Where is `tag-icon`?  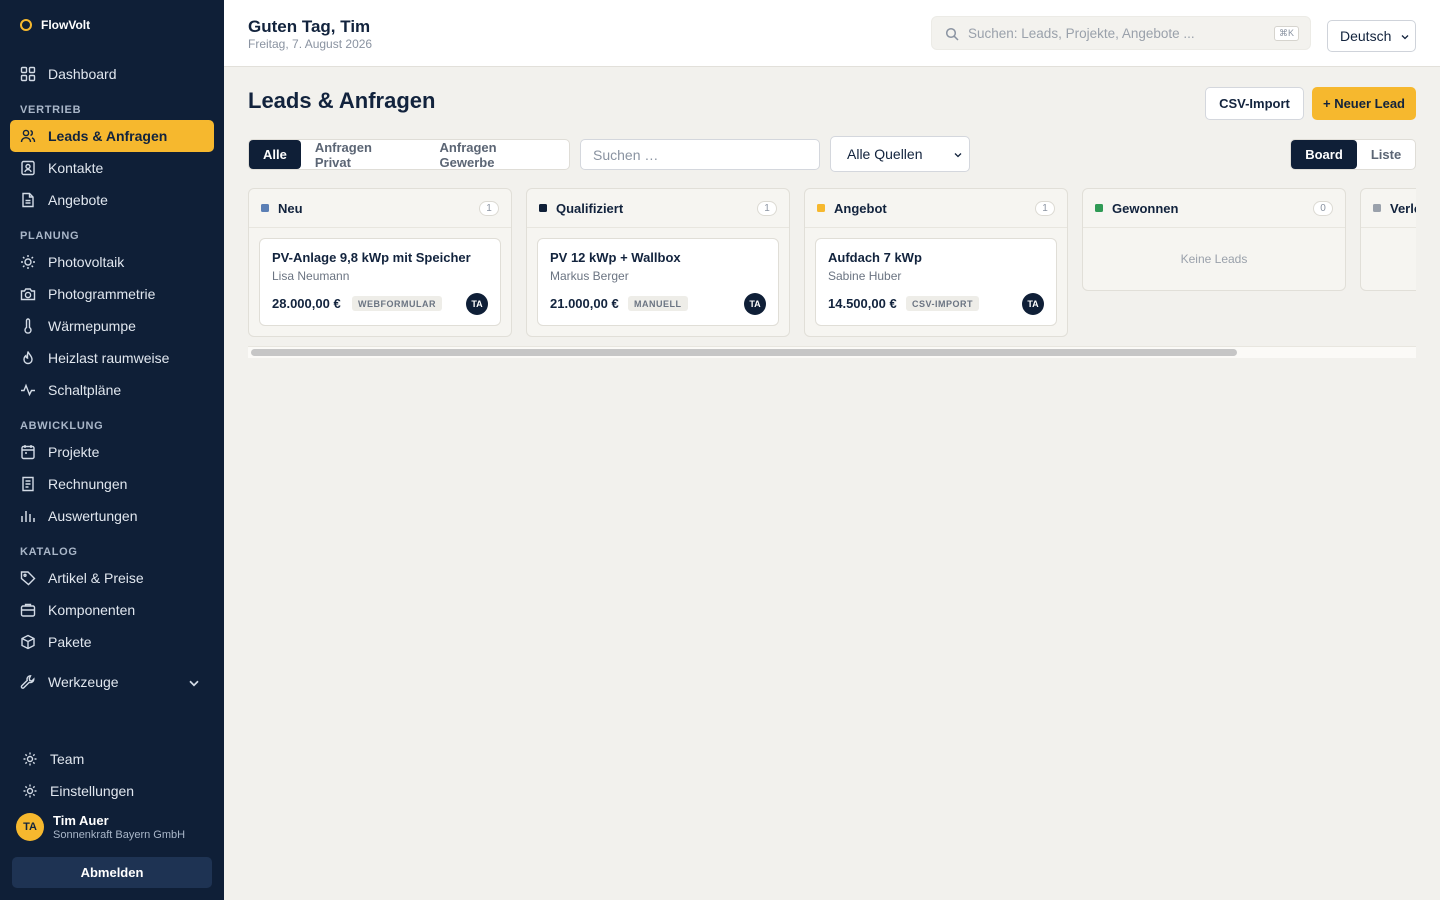
tag-icon is located at coordinates (28, 578).